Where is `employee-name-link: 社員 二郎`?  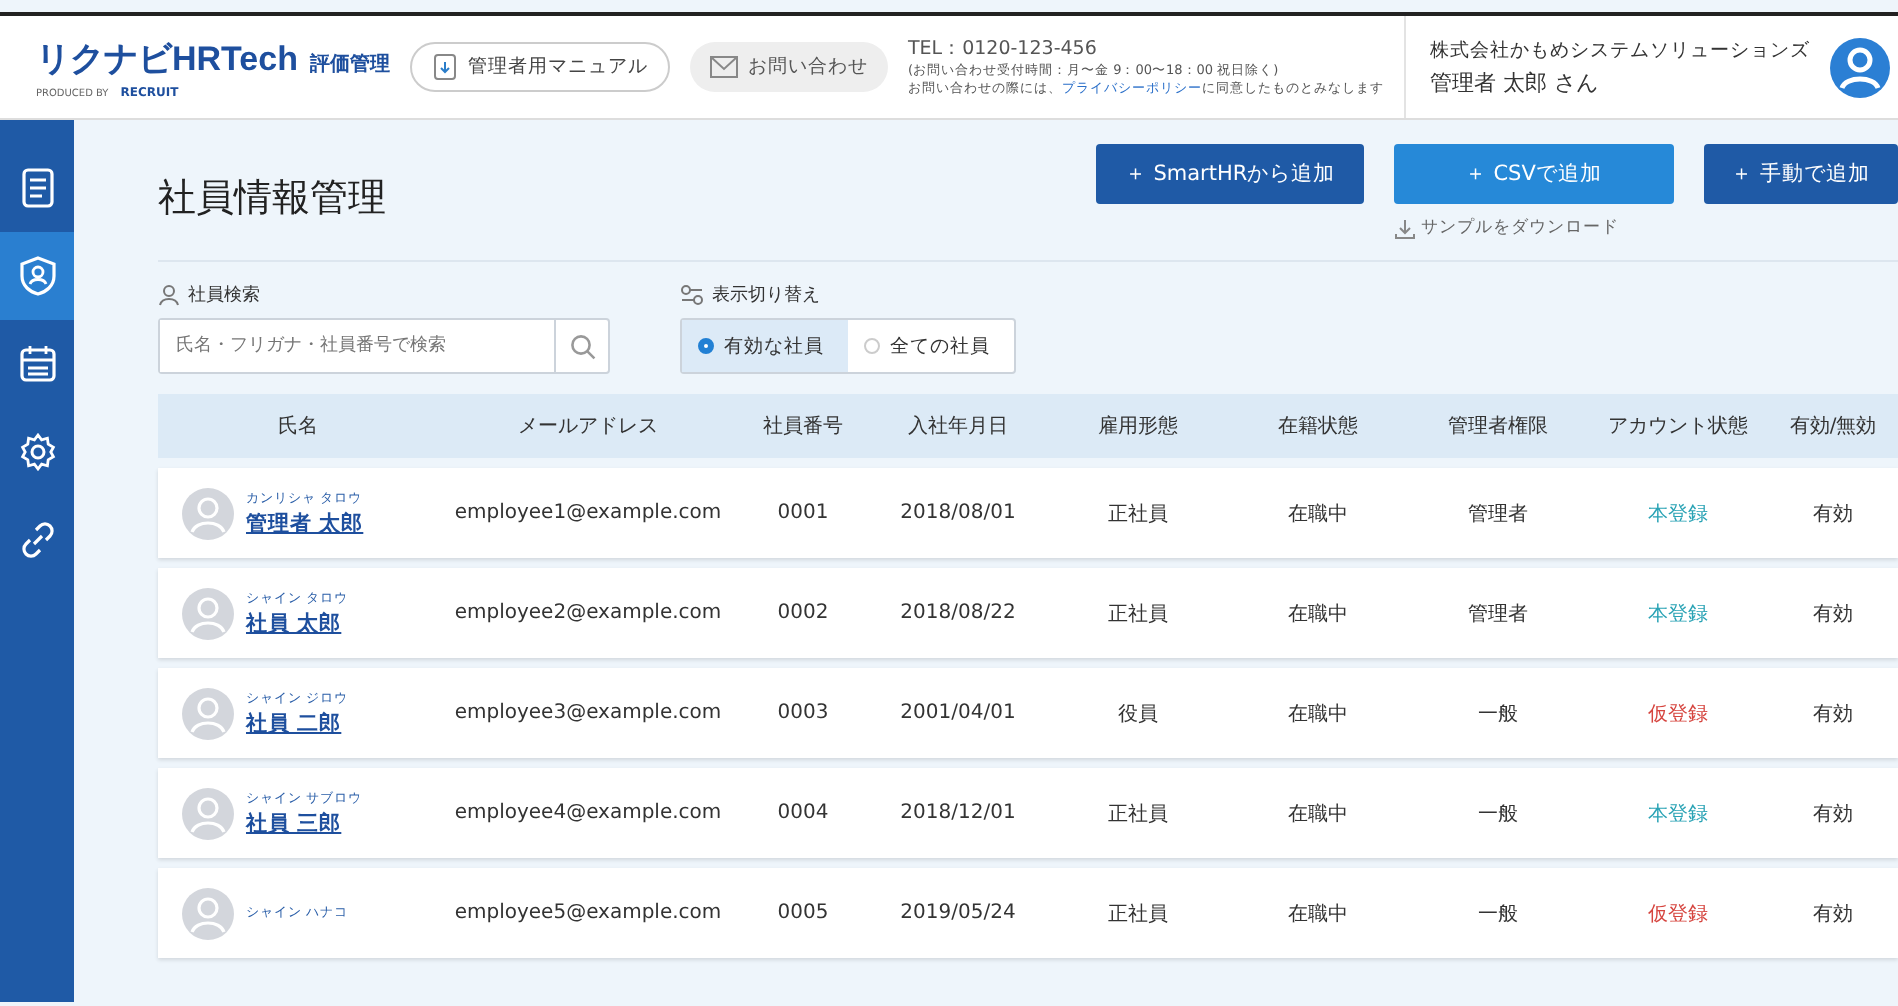 employee-name-link: 社員 二郎 is located at coordinates (297, 723).